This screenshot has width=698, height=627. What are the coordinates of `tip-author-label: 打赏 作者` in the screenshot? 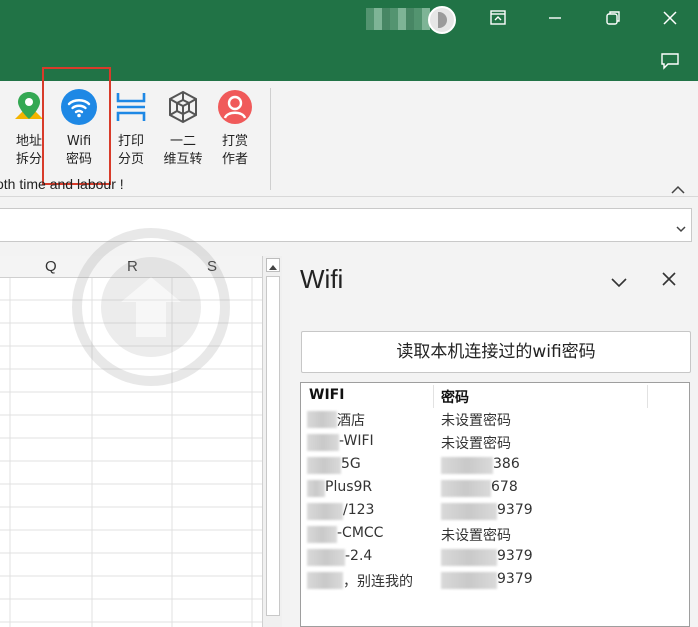 It's located at (234, 150).